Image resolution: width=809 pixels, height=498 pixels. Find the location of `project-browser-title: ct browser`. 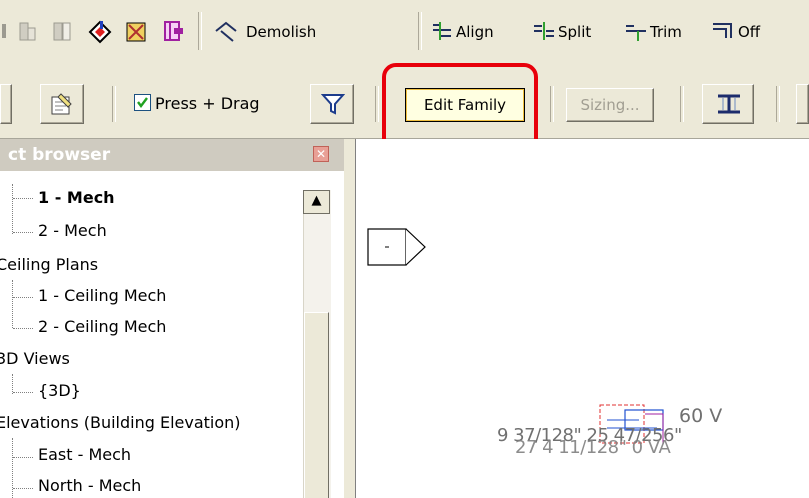

project-browser-title: ct browser is located at coordinates (59, 155).